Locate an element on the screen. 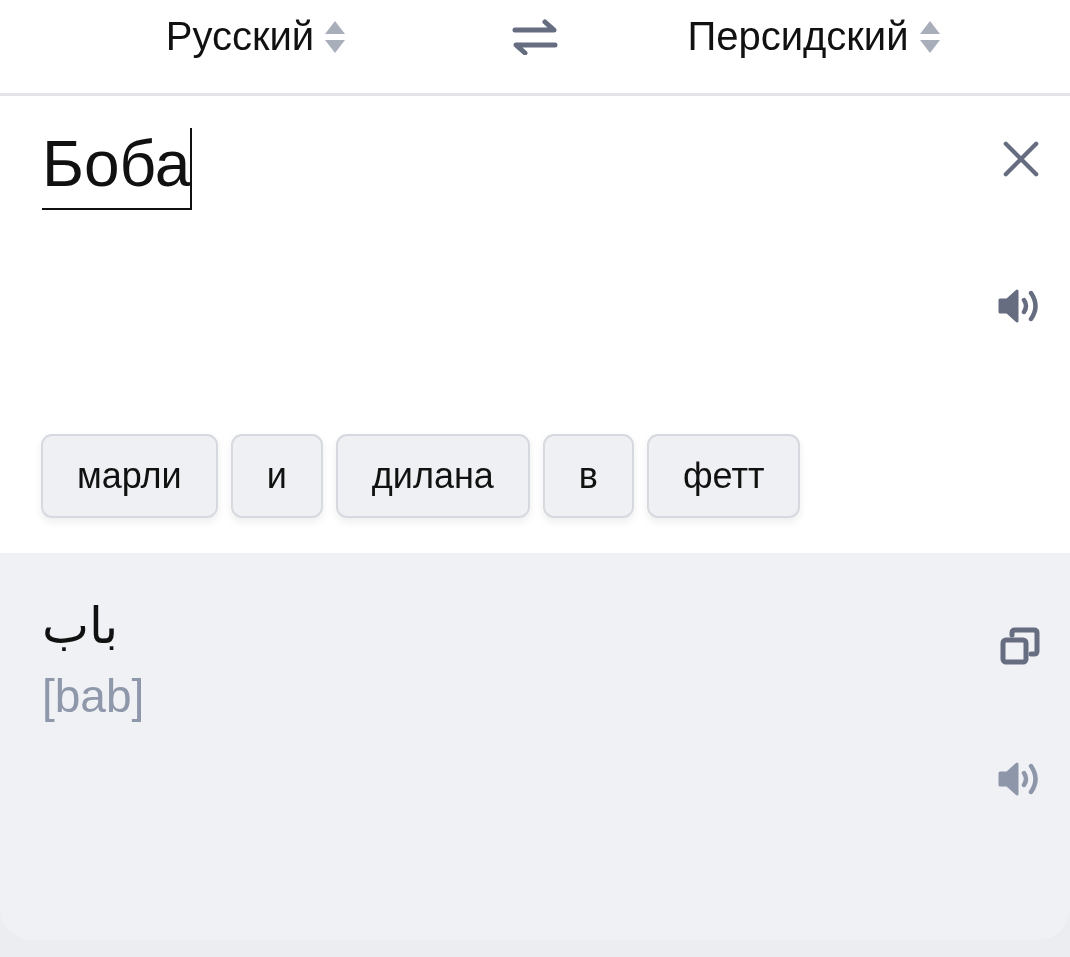 The image size is (1070, 957). suggestion-chip: марли is located at coordinates (129, 476).